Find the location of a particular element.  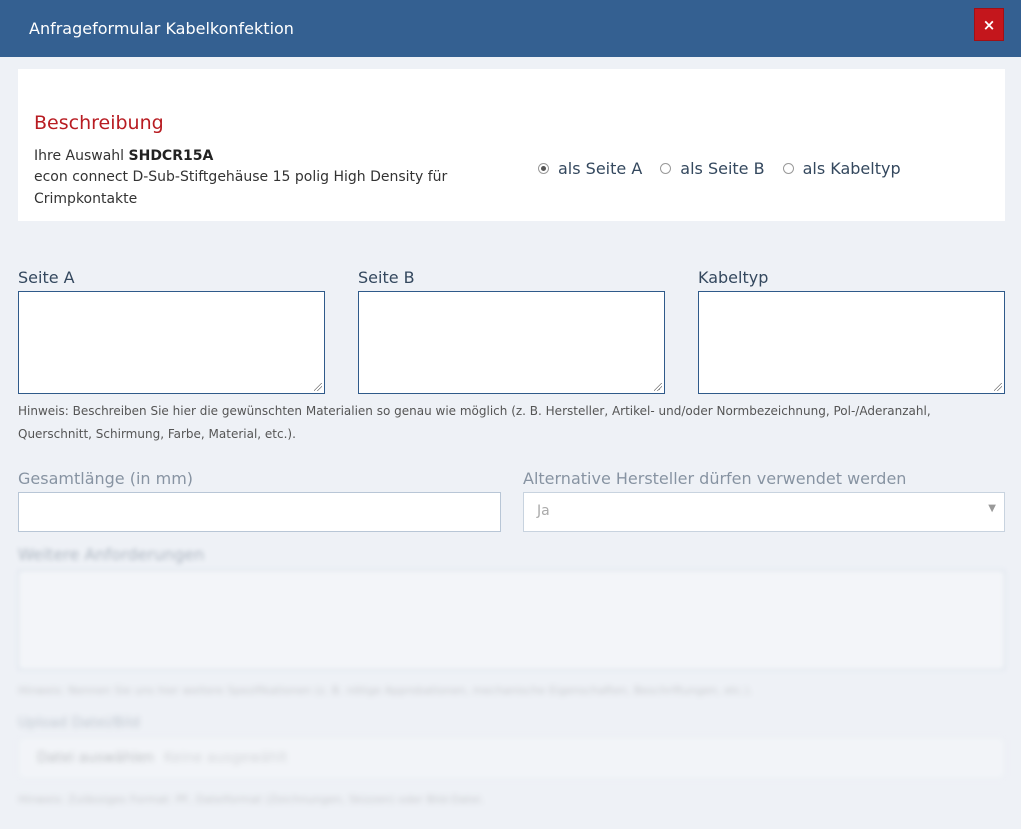

usage-radio-group: als Seite A als Seite B als Kabeltyp is located at coordinates (728, 168).